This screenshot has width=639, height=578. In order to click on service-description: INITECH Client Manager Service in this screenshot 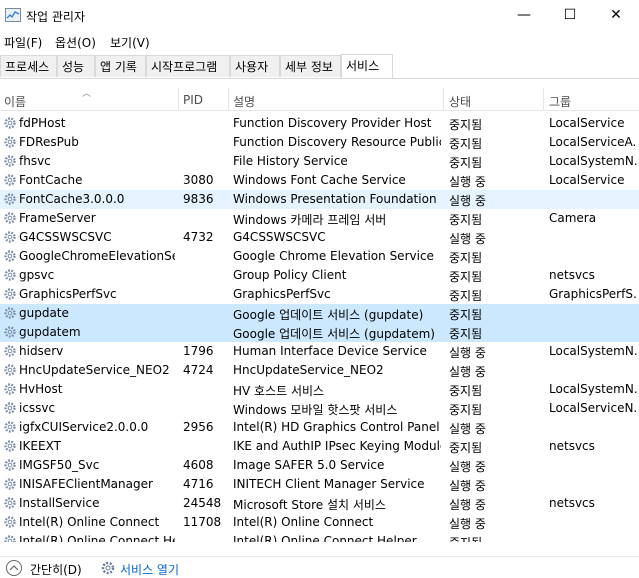, I will do `click(329, 484)`.